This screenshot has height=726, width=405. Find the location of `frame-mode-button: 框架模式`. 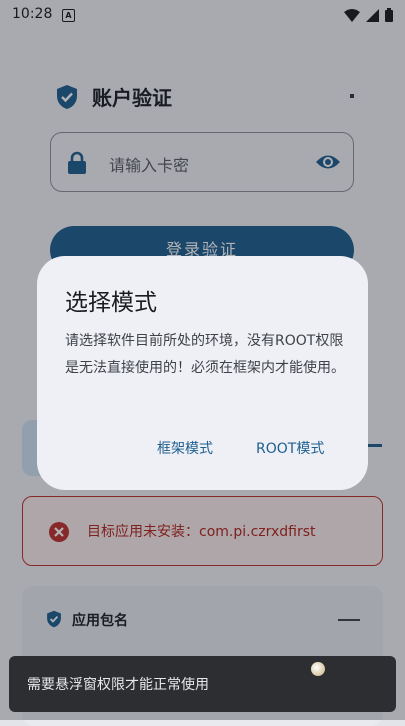

frame-mode-button: 框架模式 is located at coordinates (185, 448).